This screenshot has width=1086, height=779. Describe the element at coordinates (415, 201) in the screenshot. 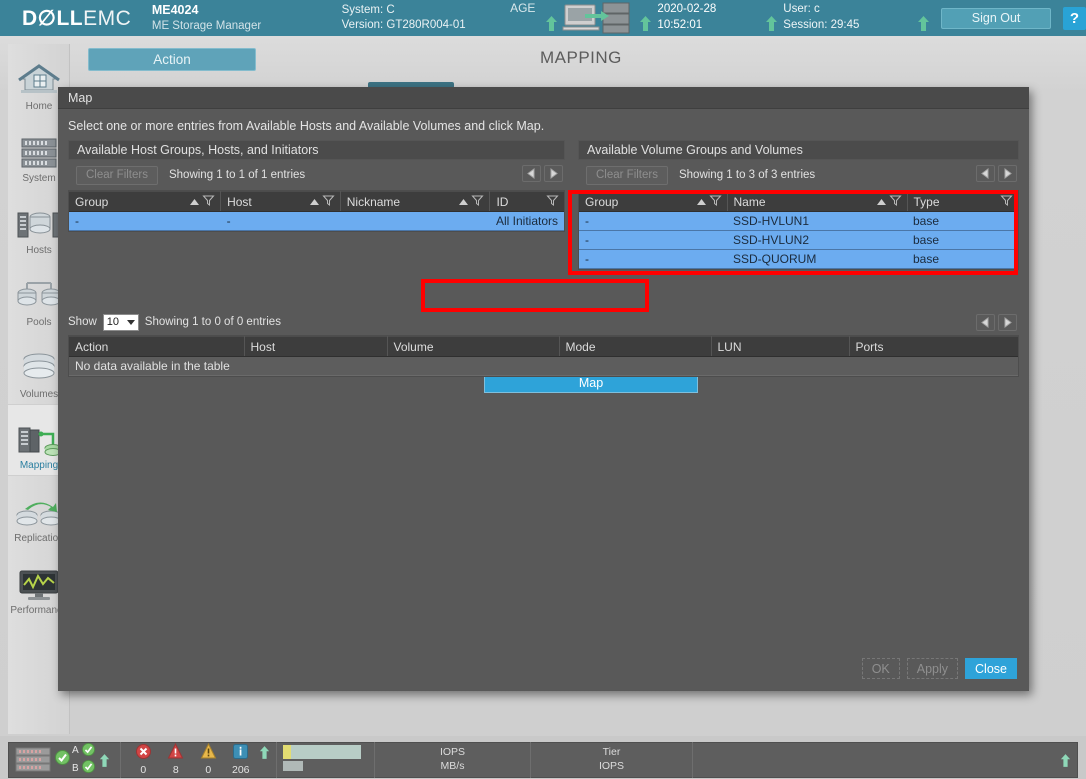

I see `hosts-col-nickname: Nickname` at that location.